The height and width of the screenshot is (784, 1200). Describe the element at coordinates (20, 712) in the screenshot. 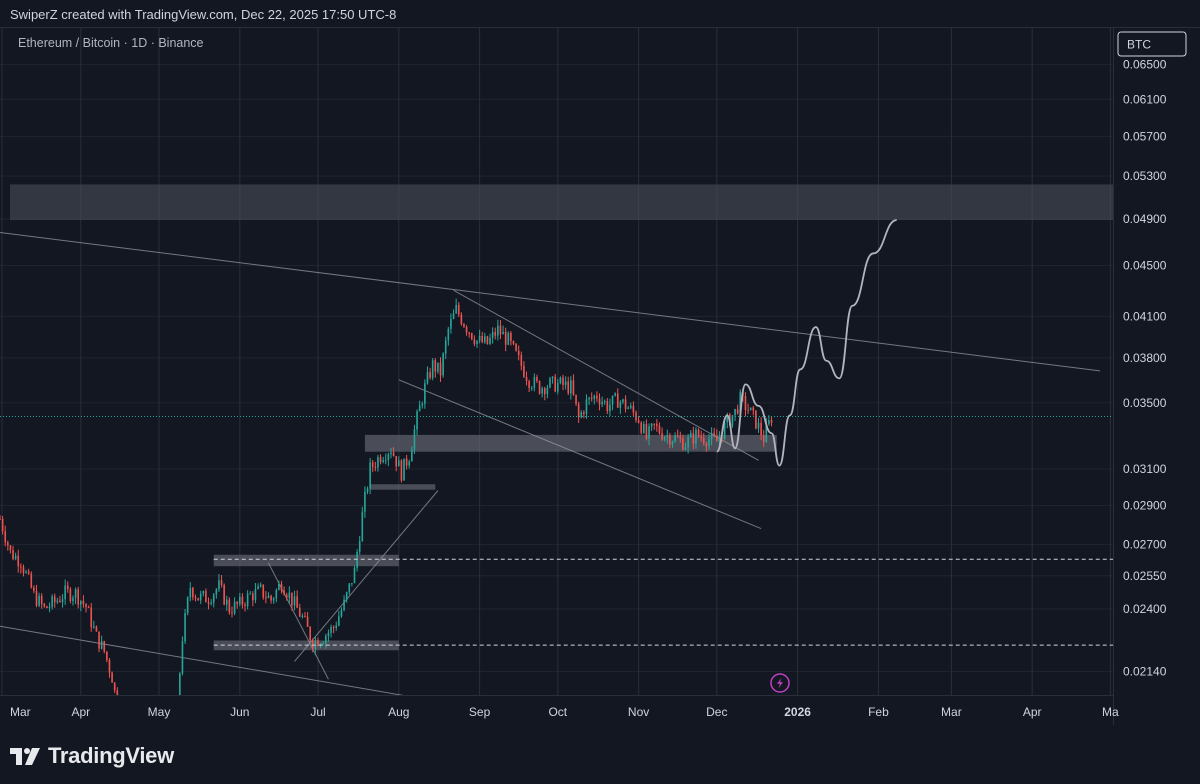

I see `time-tick-label: Mar` at that location.